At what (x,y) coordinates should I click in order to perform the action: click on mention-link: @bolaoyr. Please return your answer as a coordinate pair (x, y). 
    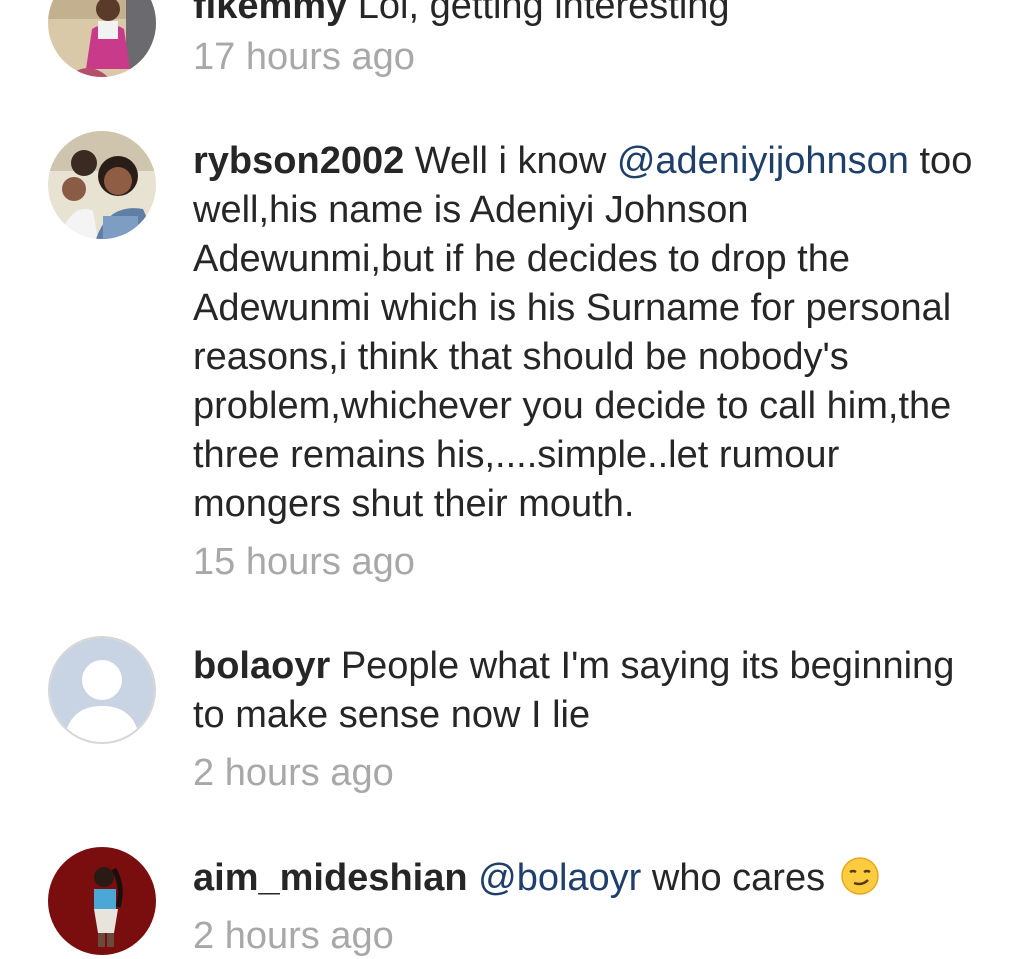
    Looking at the image, I should click on (559, 878).